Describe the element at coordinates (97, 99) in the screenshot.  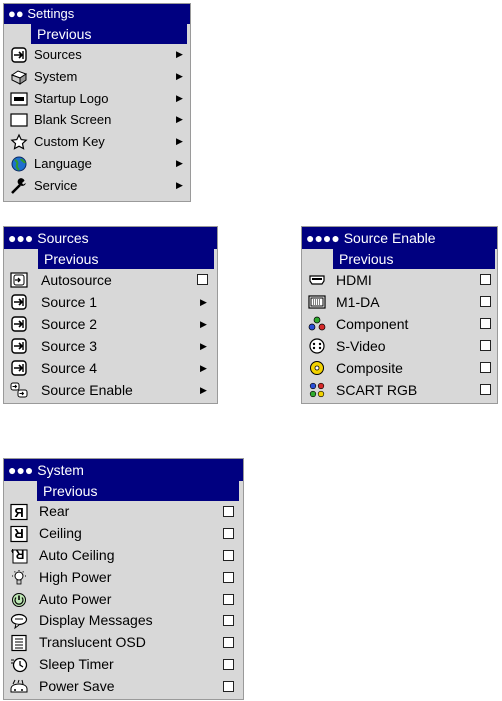
I see `settings-item-startup-logo: Startup Logo ▶` at that location.